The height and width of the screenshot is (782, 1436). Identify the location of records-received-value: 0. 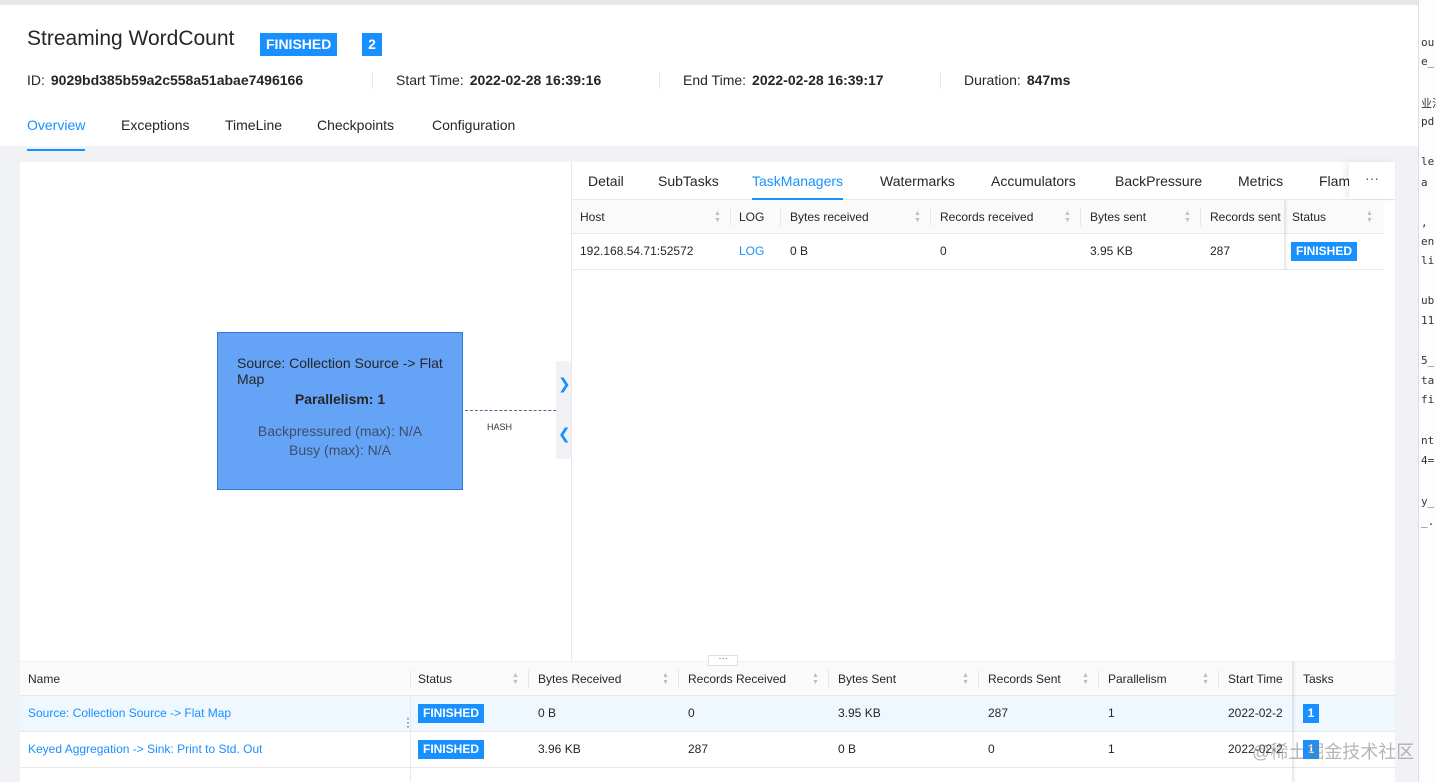
(691, 713).